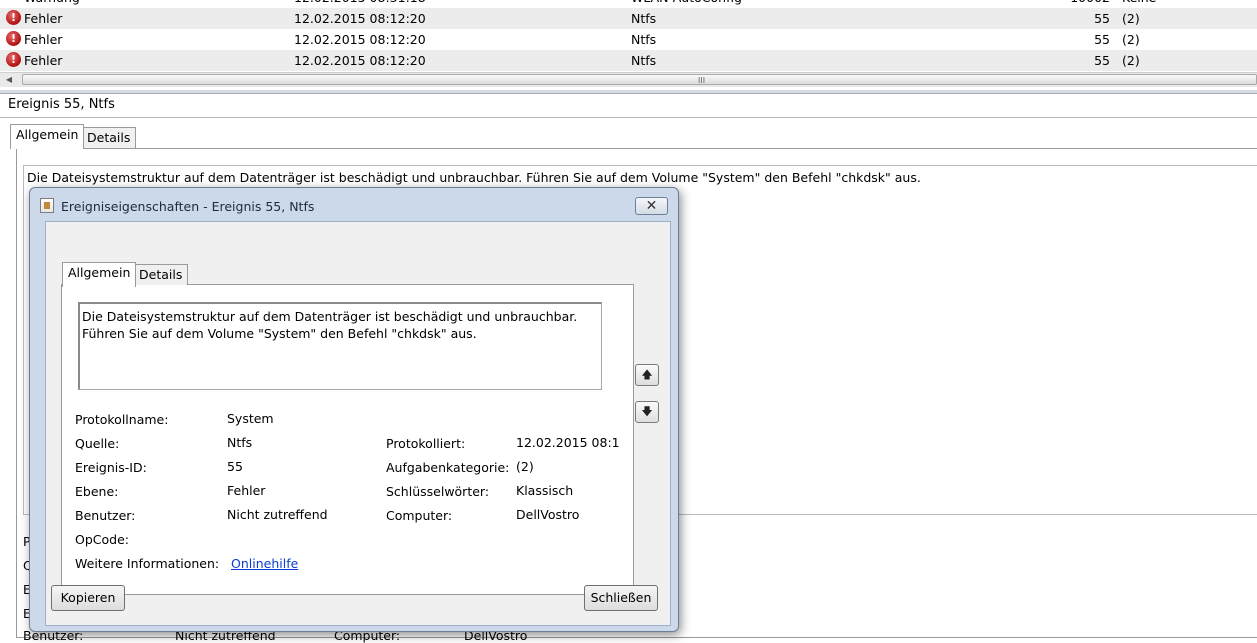 The width and height of the screenshot is (1257, 643). What do you see at coordinates (47, 205) in the screenshot?
I see `event-viewer-icon` at bounding box center [47, 205].